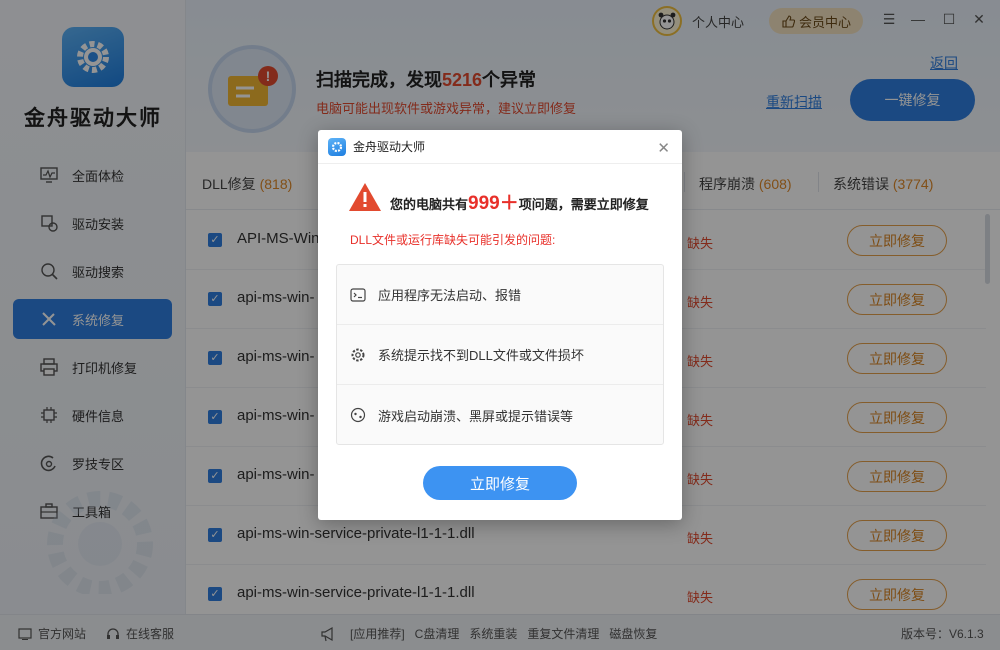 Image resolution: width=1000 pixels, height=650 pixels. I want to click on problem-item: 游戏启动崩溃、黑屏或提示错误等, so click(500, 415).